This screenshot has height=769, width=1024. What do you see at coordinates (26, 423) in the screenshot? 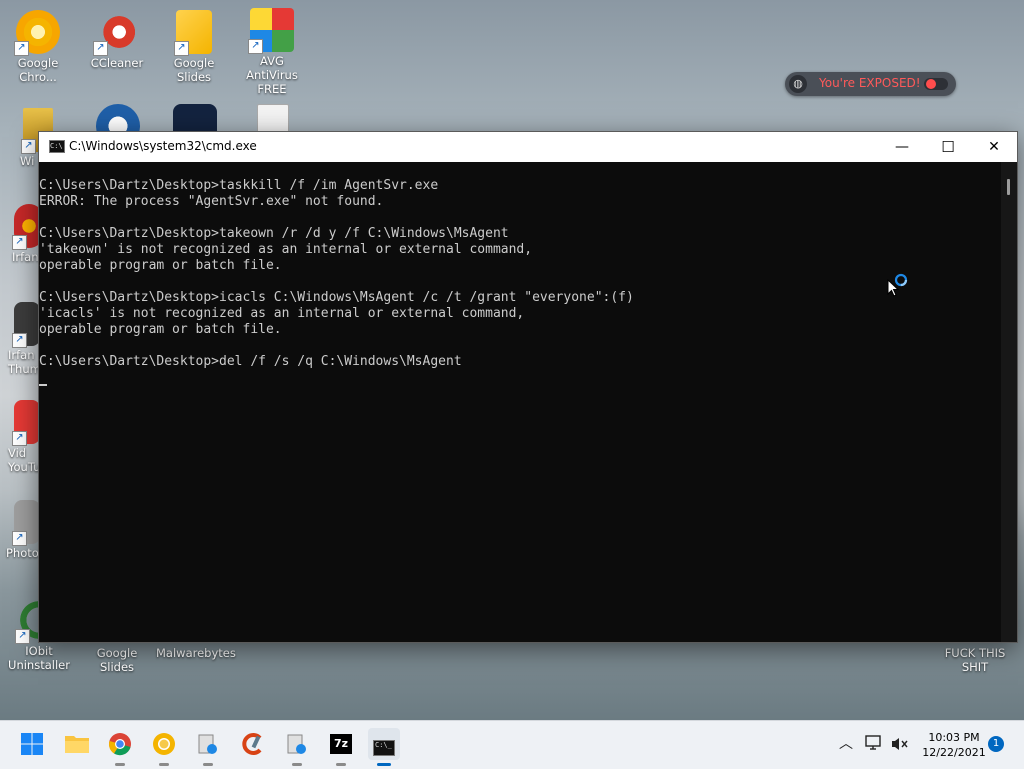
I see `video-youtube-icon: ↗` at bounding box center [26, 423].